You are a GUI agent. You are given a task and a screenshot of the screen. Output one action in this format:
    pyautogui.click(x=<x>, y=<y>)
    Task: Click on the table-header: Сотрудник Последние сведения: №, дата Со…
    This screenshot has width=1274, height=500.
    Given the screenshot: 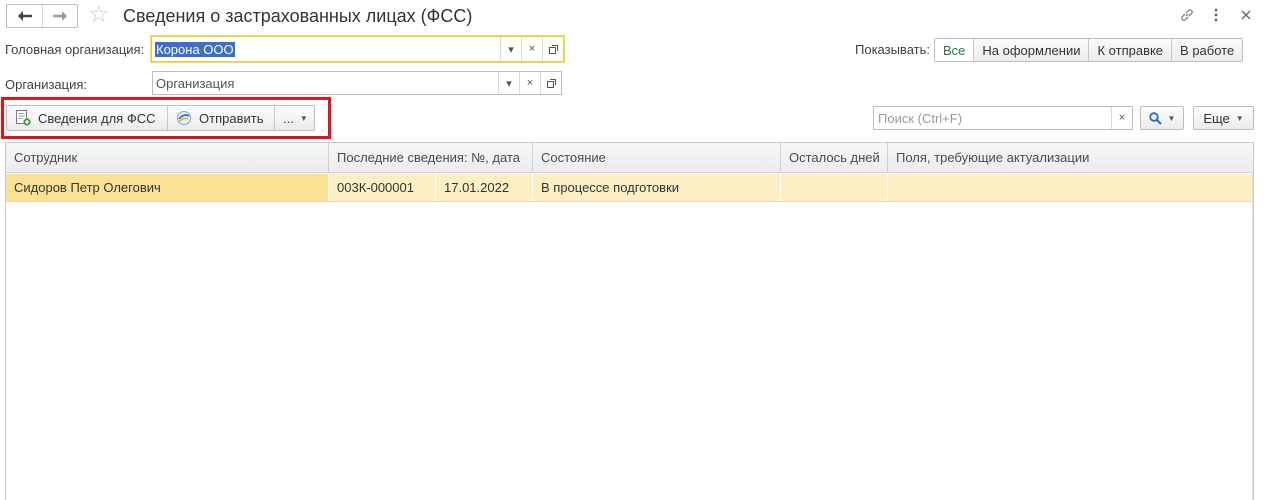 What is the action you would take?
    pyautogui.click(x=629, y=158)
    